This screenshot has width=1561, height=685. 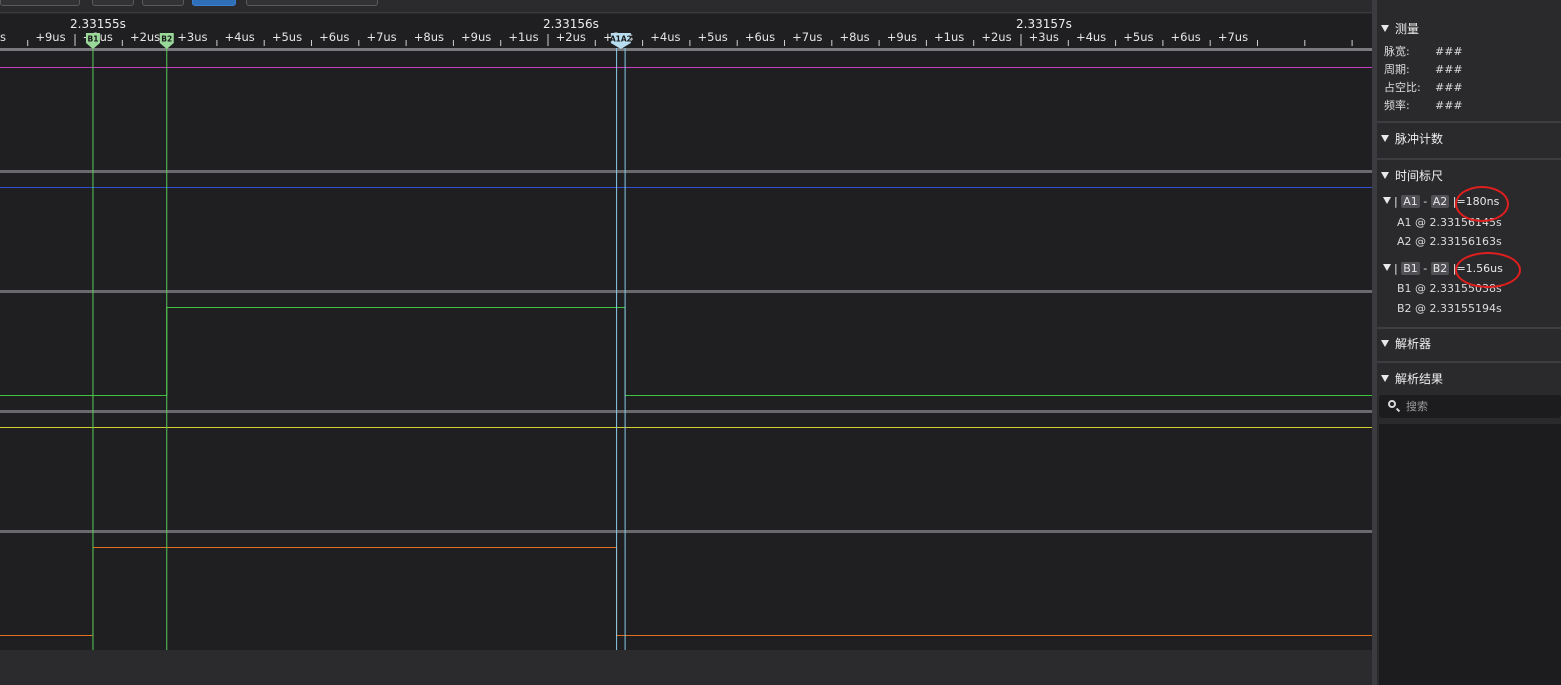 I want to click on signal-trace-ch2, so click(x=686, y=351).